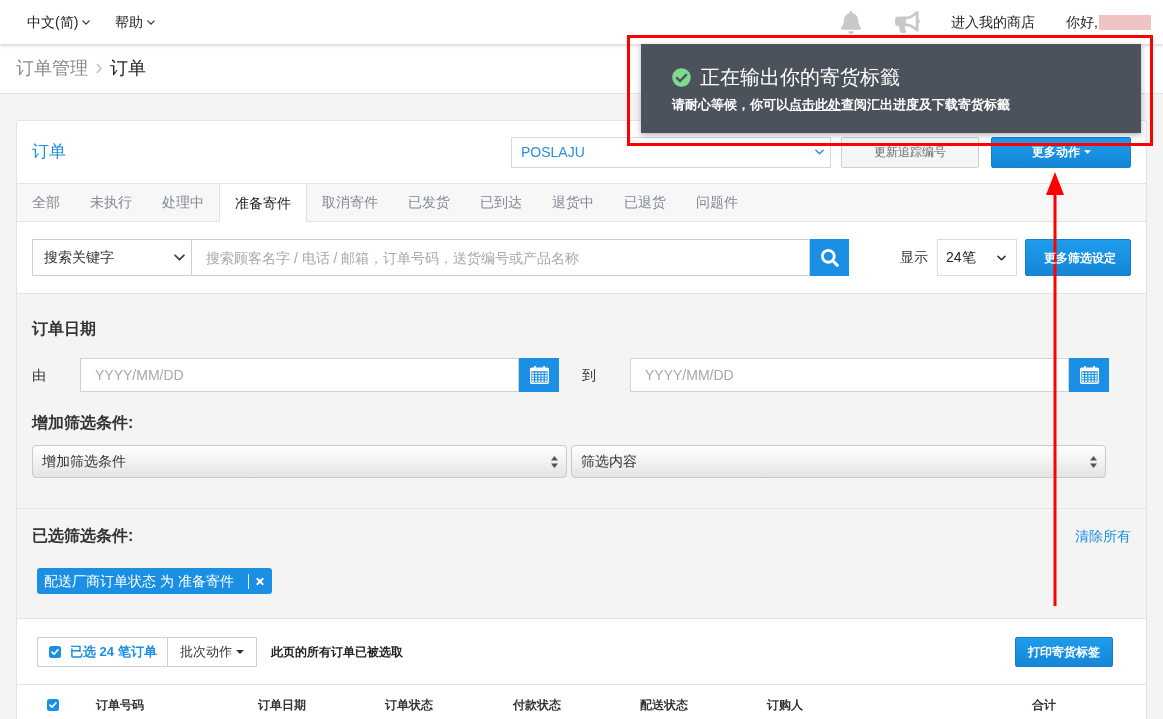 The image size is (1163, 719). What do you see at coordinates (785, 705) in the screenshot?
I see `column-header: 订购人` at bounding box center [785, 705].